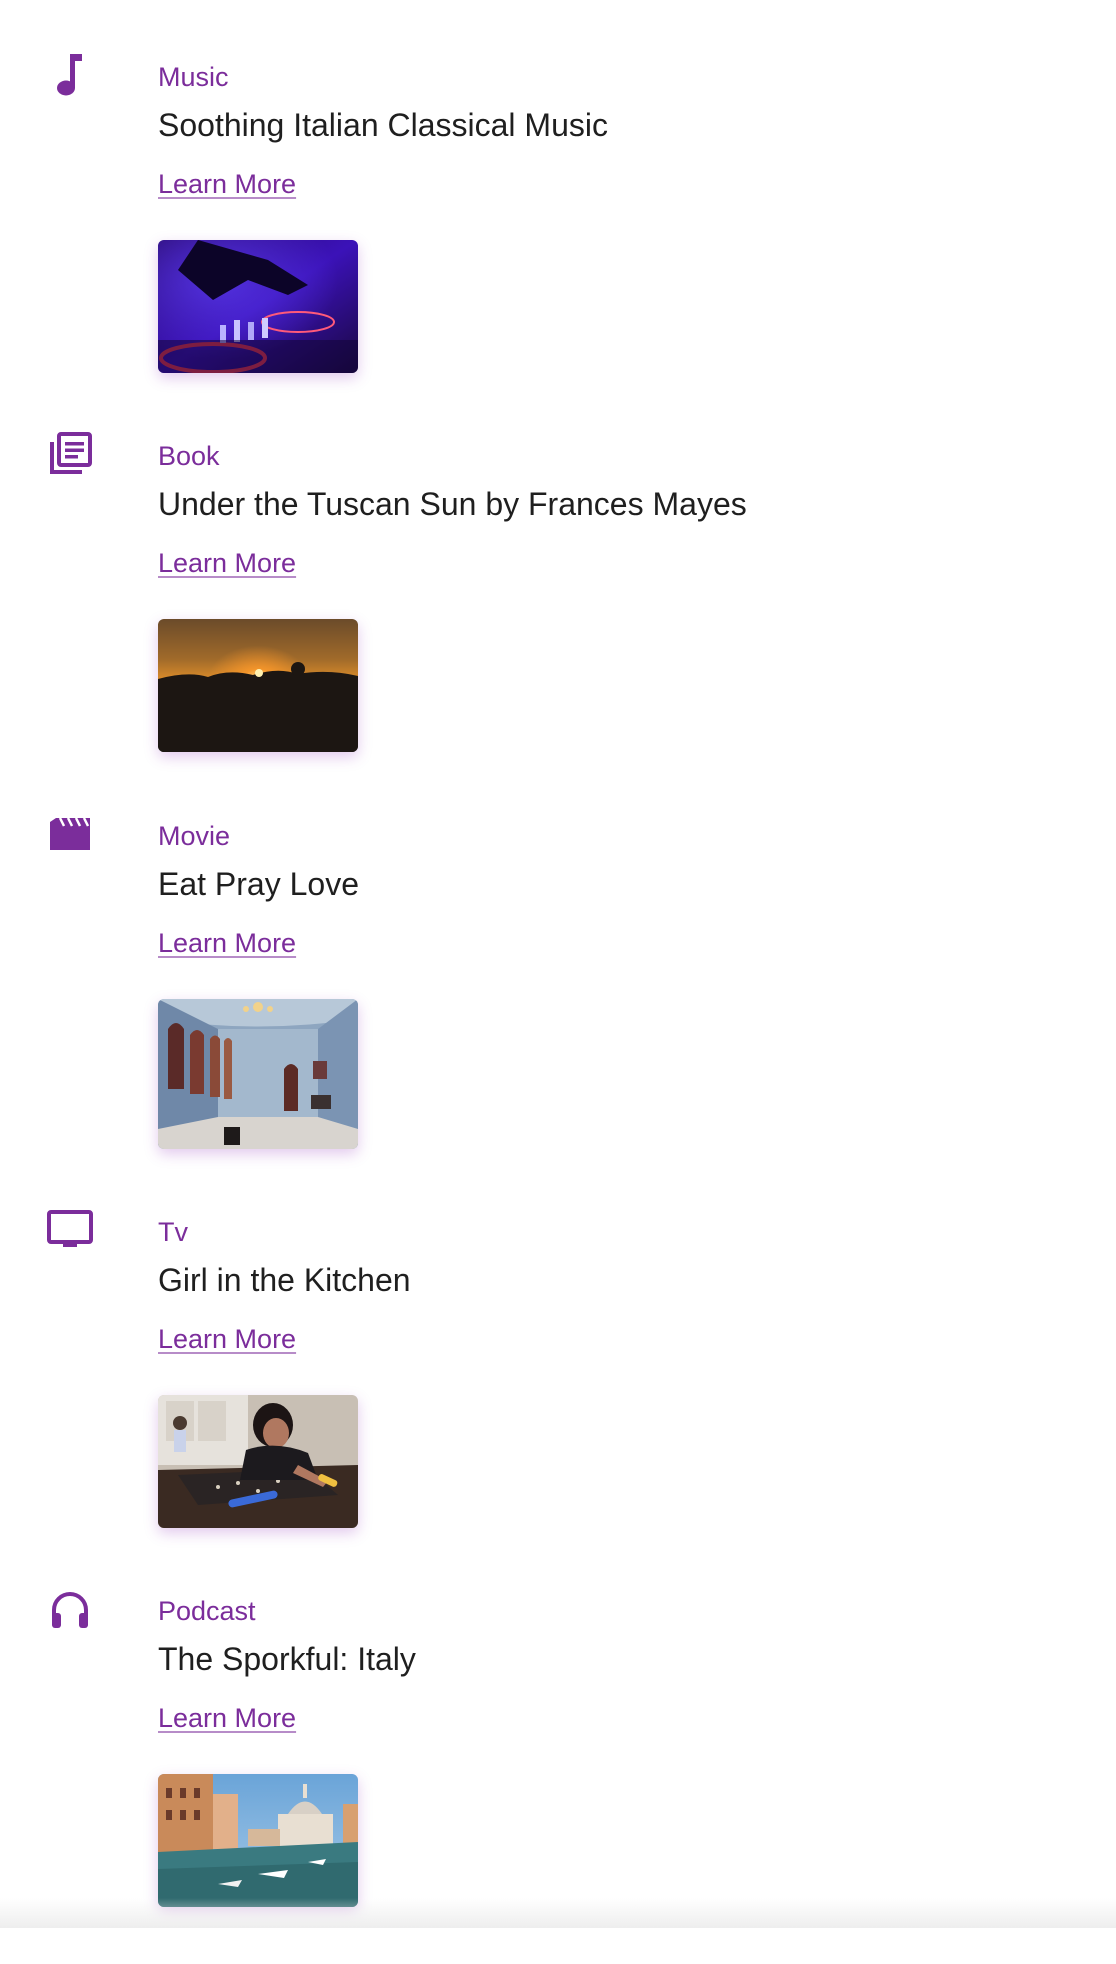 The image size is (1116, 1964). I want to click on music-note-icon, so click(70, 75).